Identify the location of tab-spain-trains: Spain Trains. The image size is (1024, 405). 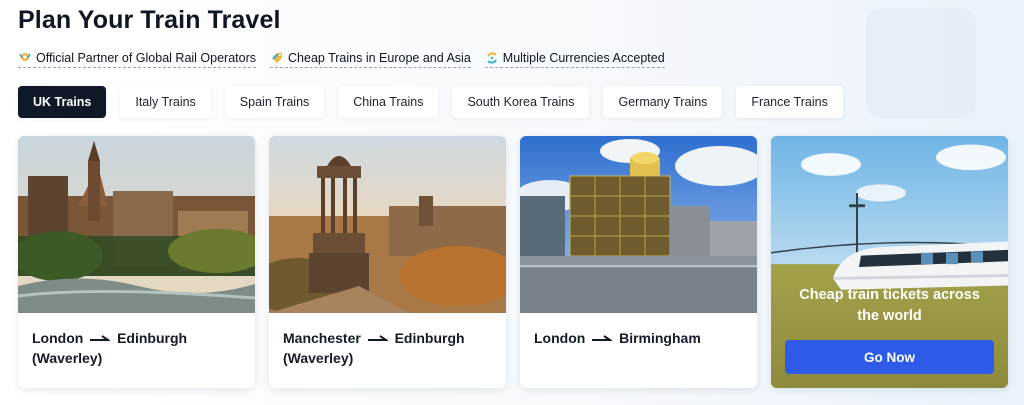
(274, 102).